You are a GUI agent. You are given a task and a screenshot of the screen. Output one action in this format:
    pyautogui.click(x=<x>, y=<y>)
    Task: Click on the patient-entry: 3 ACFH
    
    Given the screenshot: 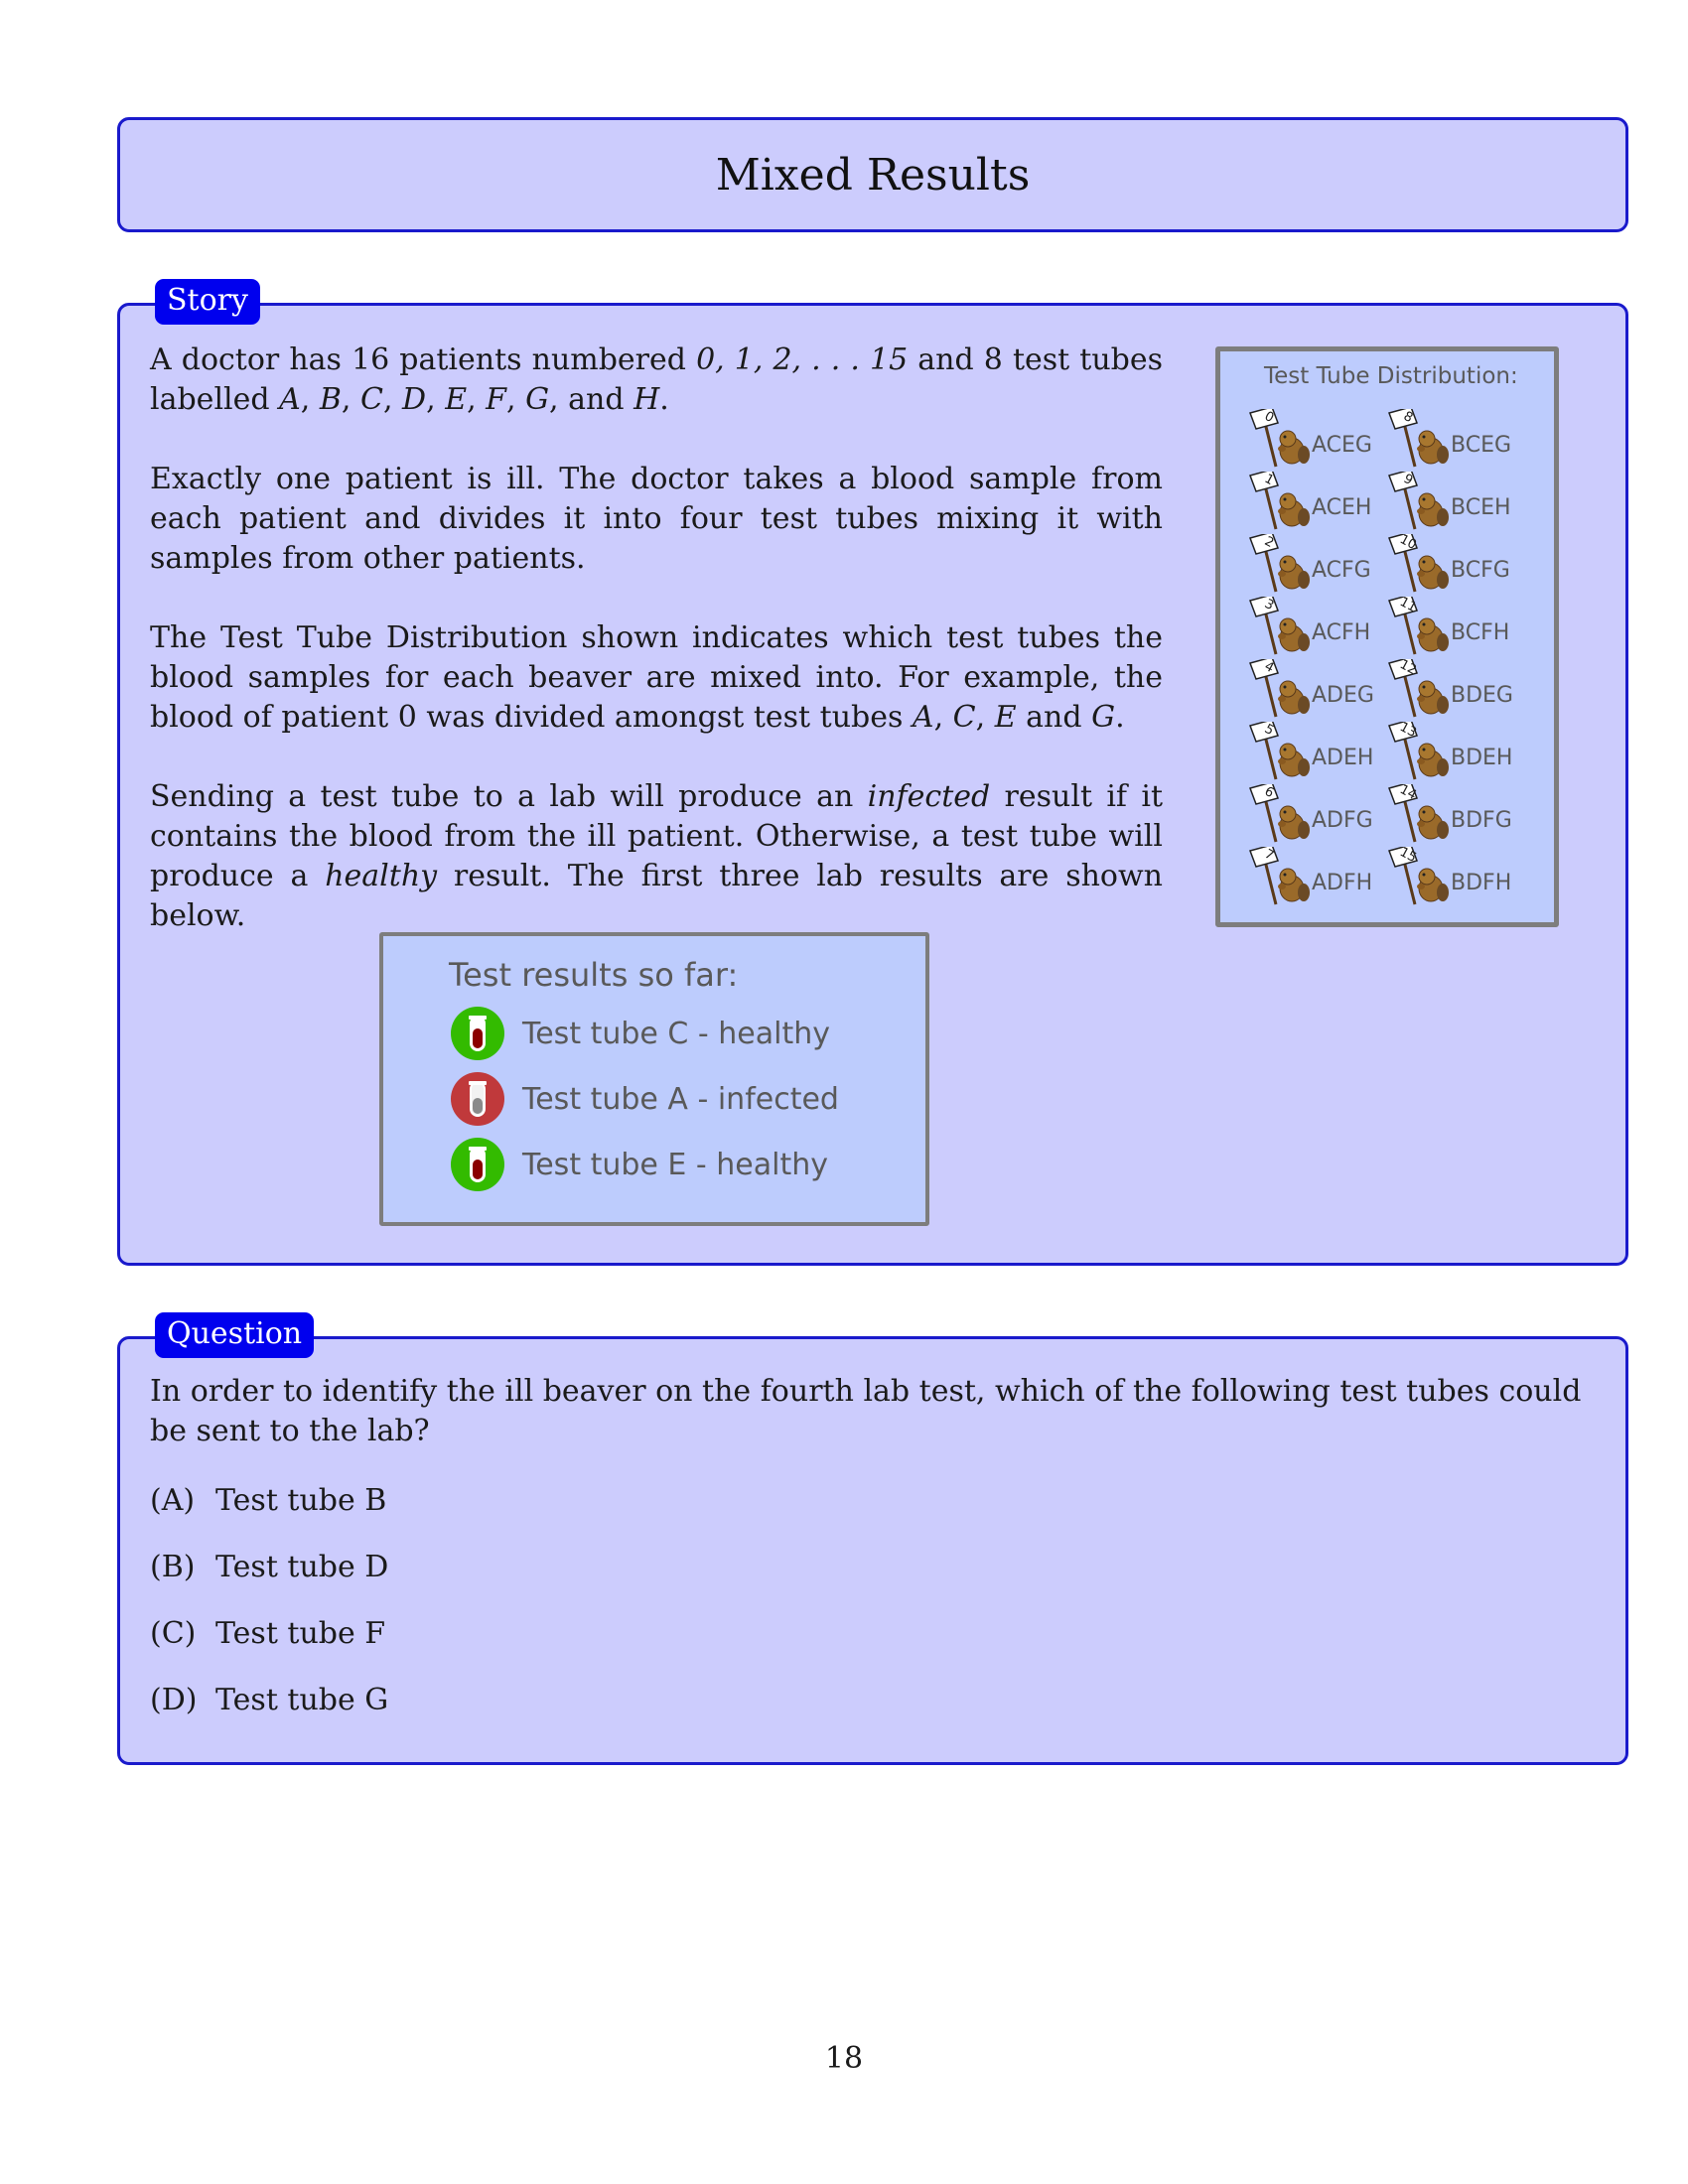 What is the action you would take?
    pyautogui.click(x=1322, y=628)
    